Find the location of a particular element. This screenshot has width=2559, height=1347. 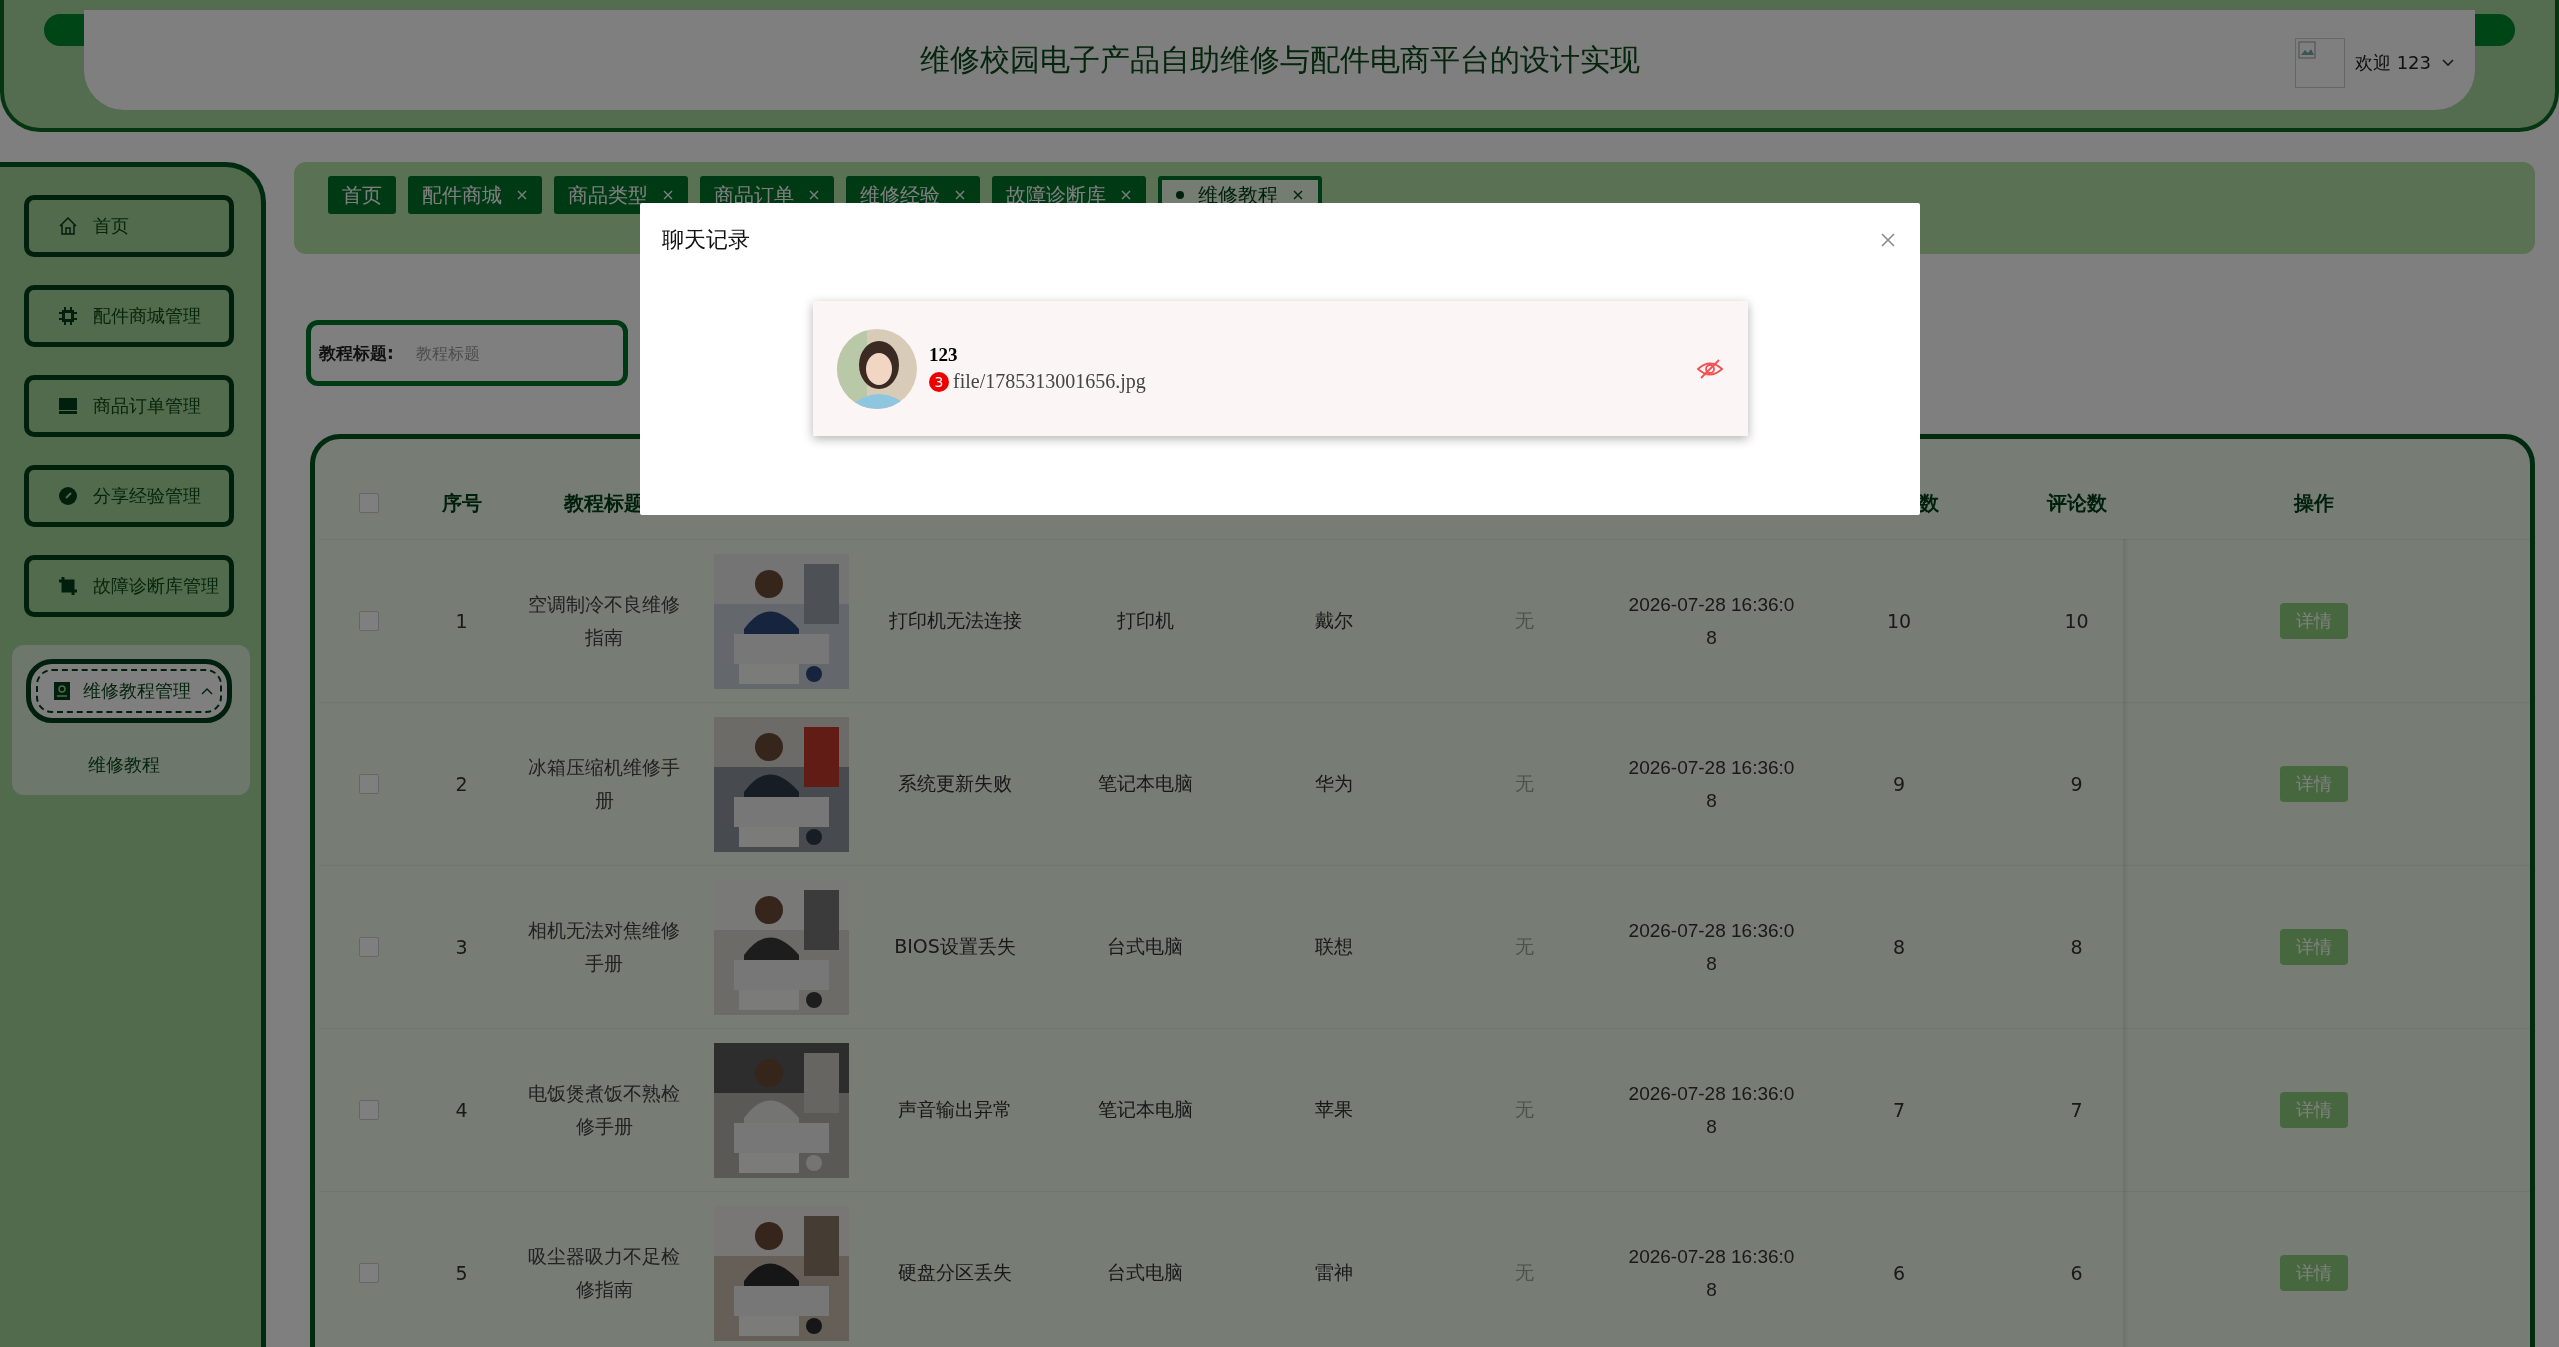

tab: 商品类型 is located at coordinates (621, 195).